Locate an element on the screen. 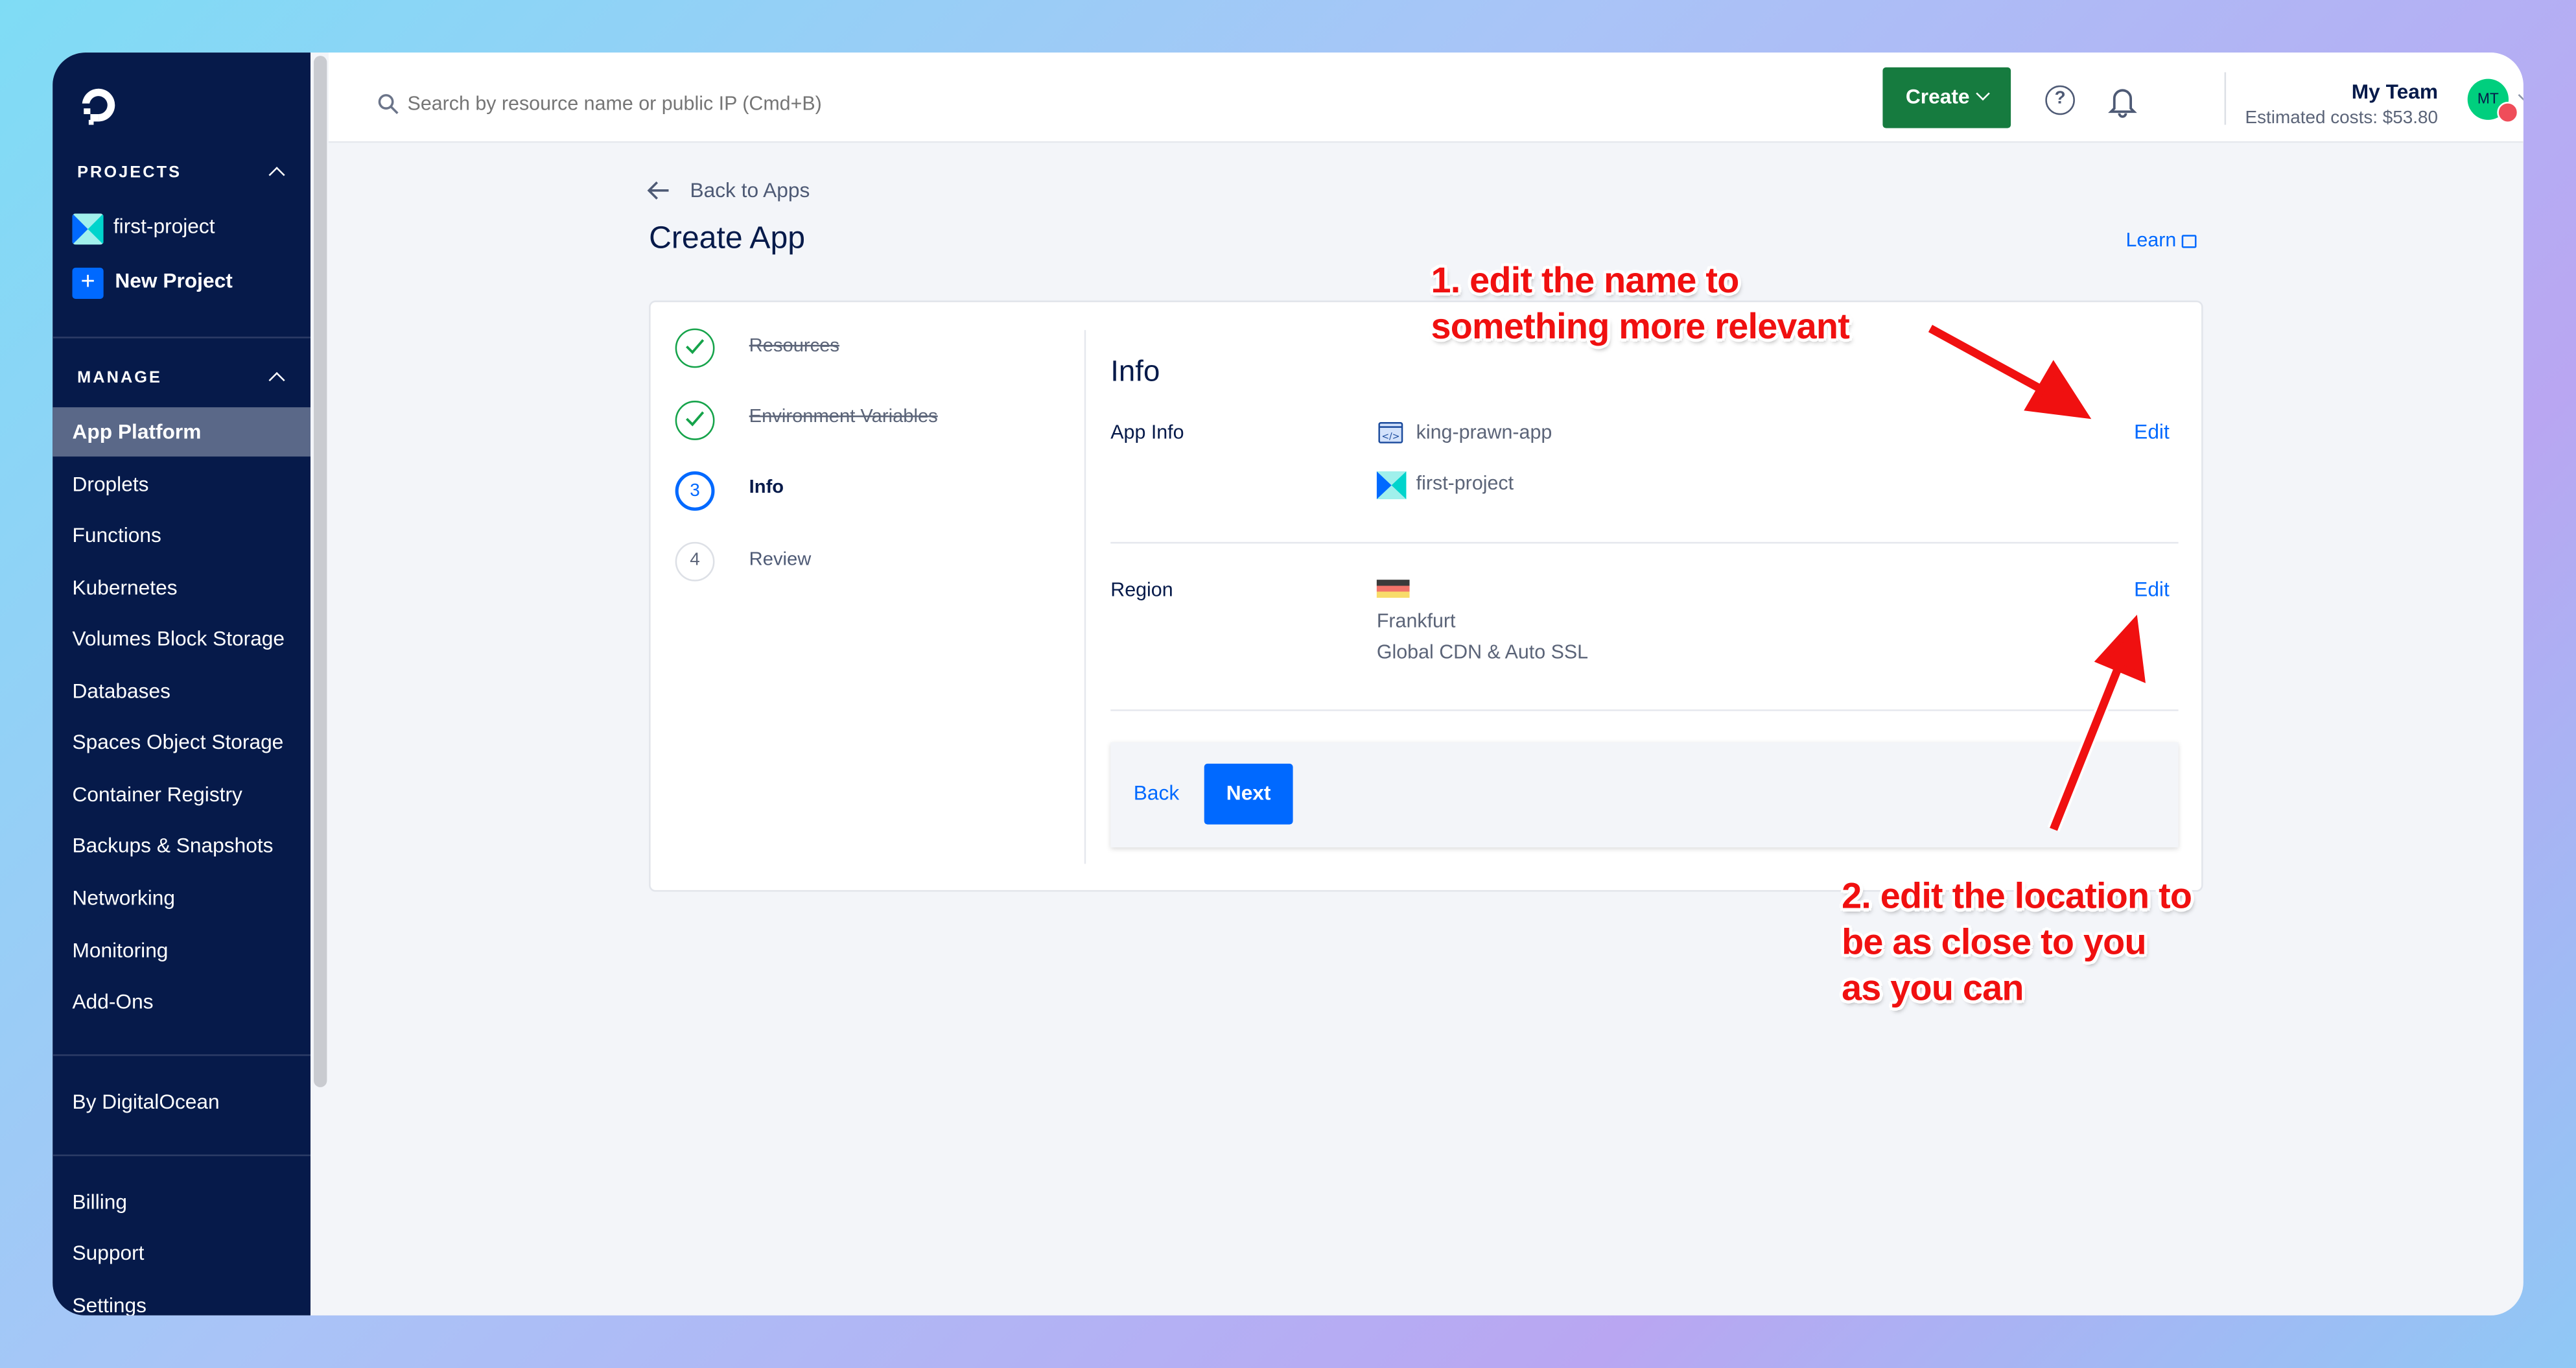  annotation-arrows is located at coordinates (2036, 577).